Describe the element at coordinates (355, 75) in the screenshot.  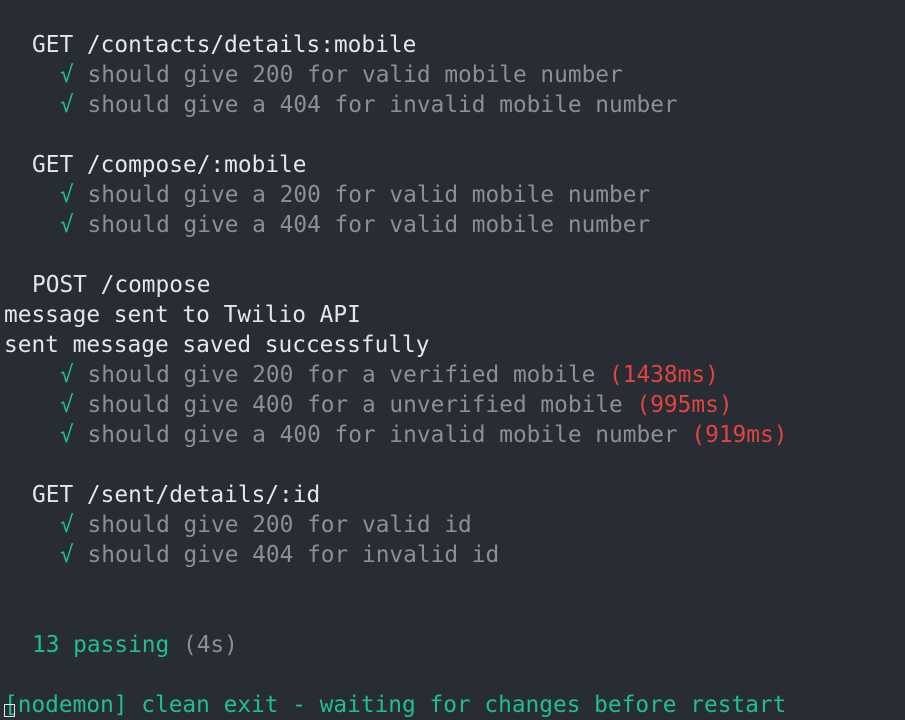
I see `test-title: should give 200 for valid mobile number` at that location.